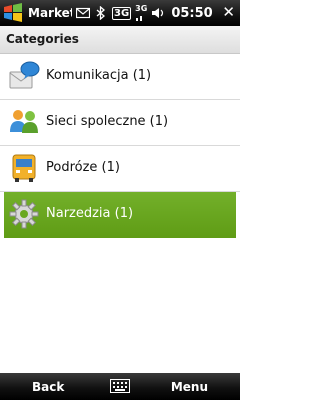 The height and width of the screenshot is (400, 320). I want to click on signal-strength-icon: 3G, so click(141, 13).